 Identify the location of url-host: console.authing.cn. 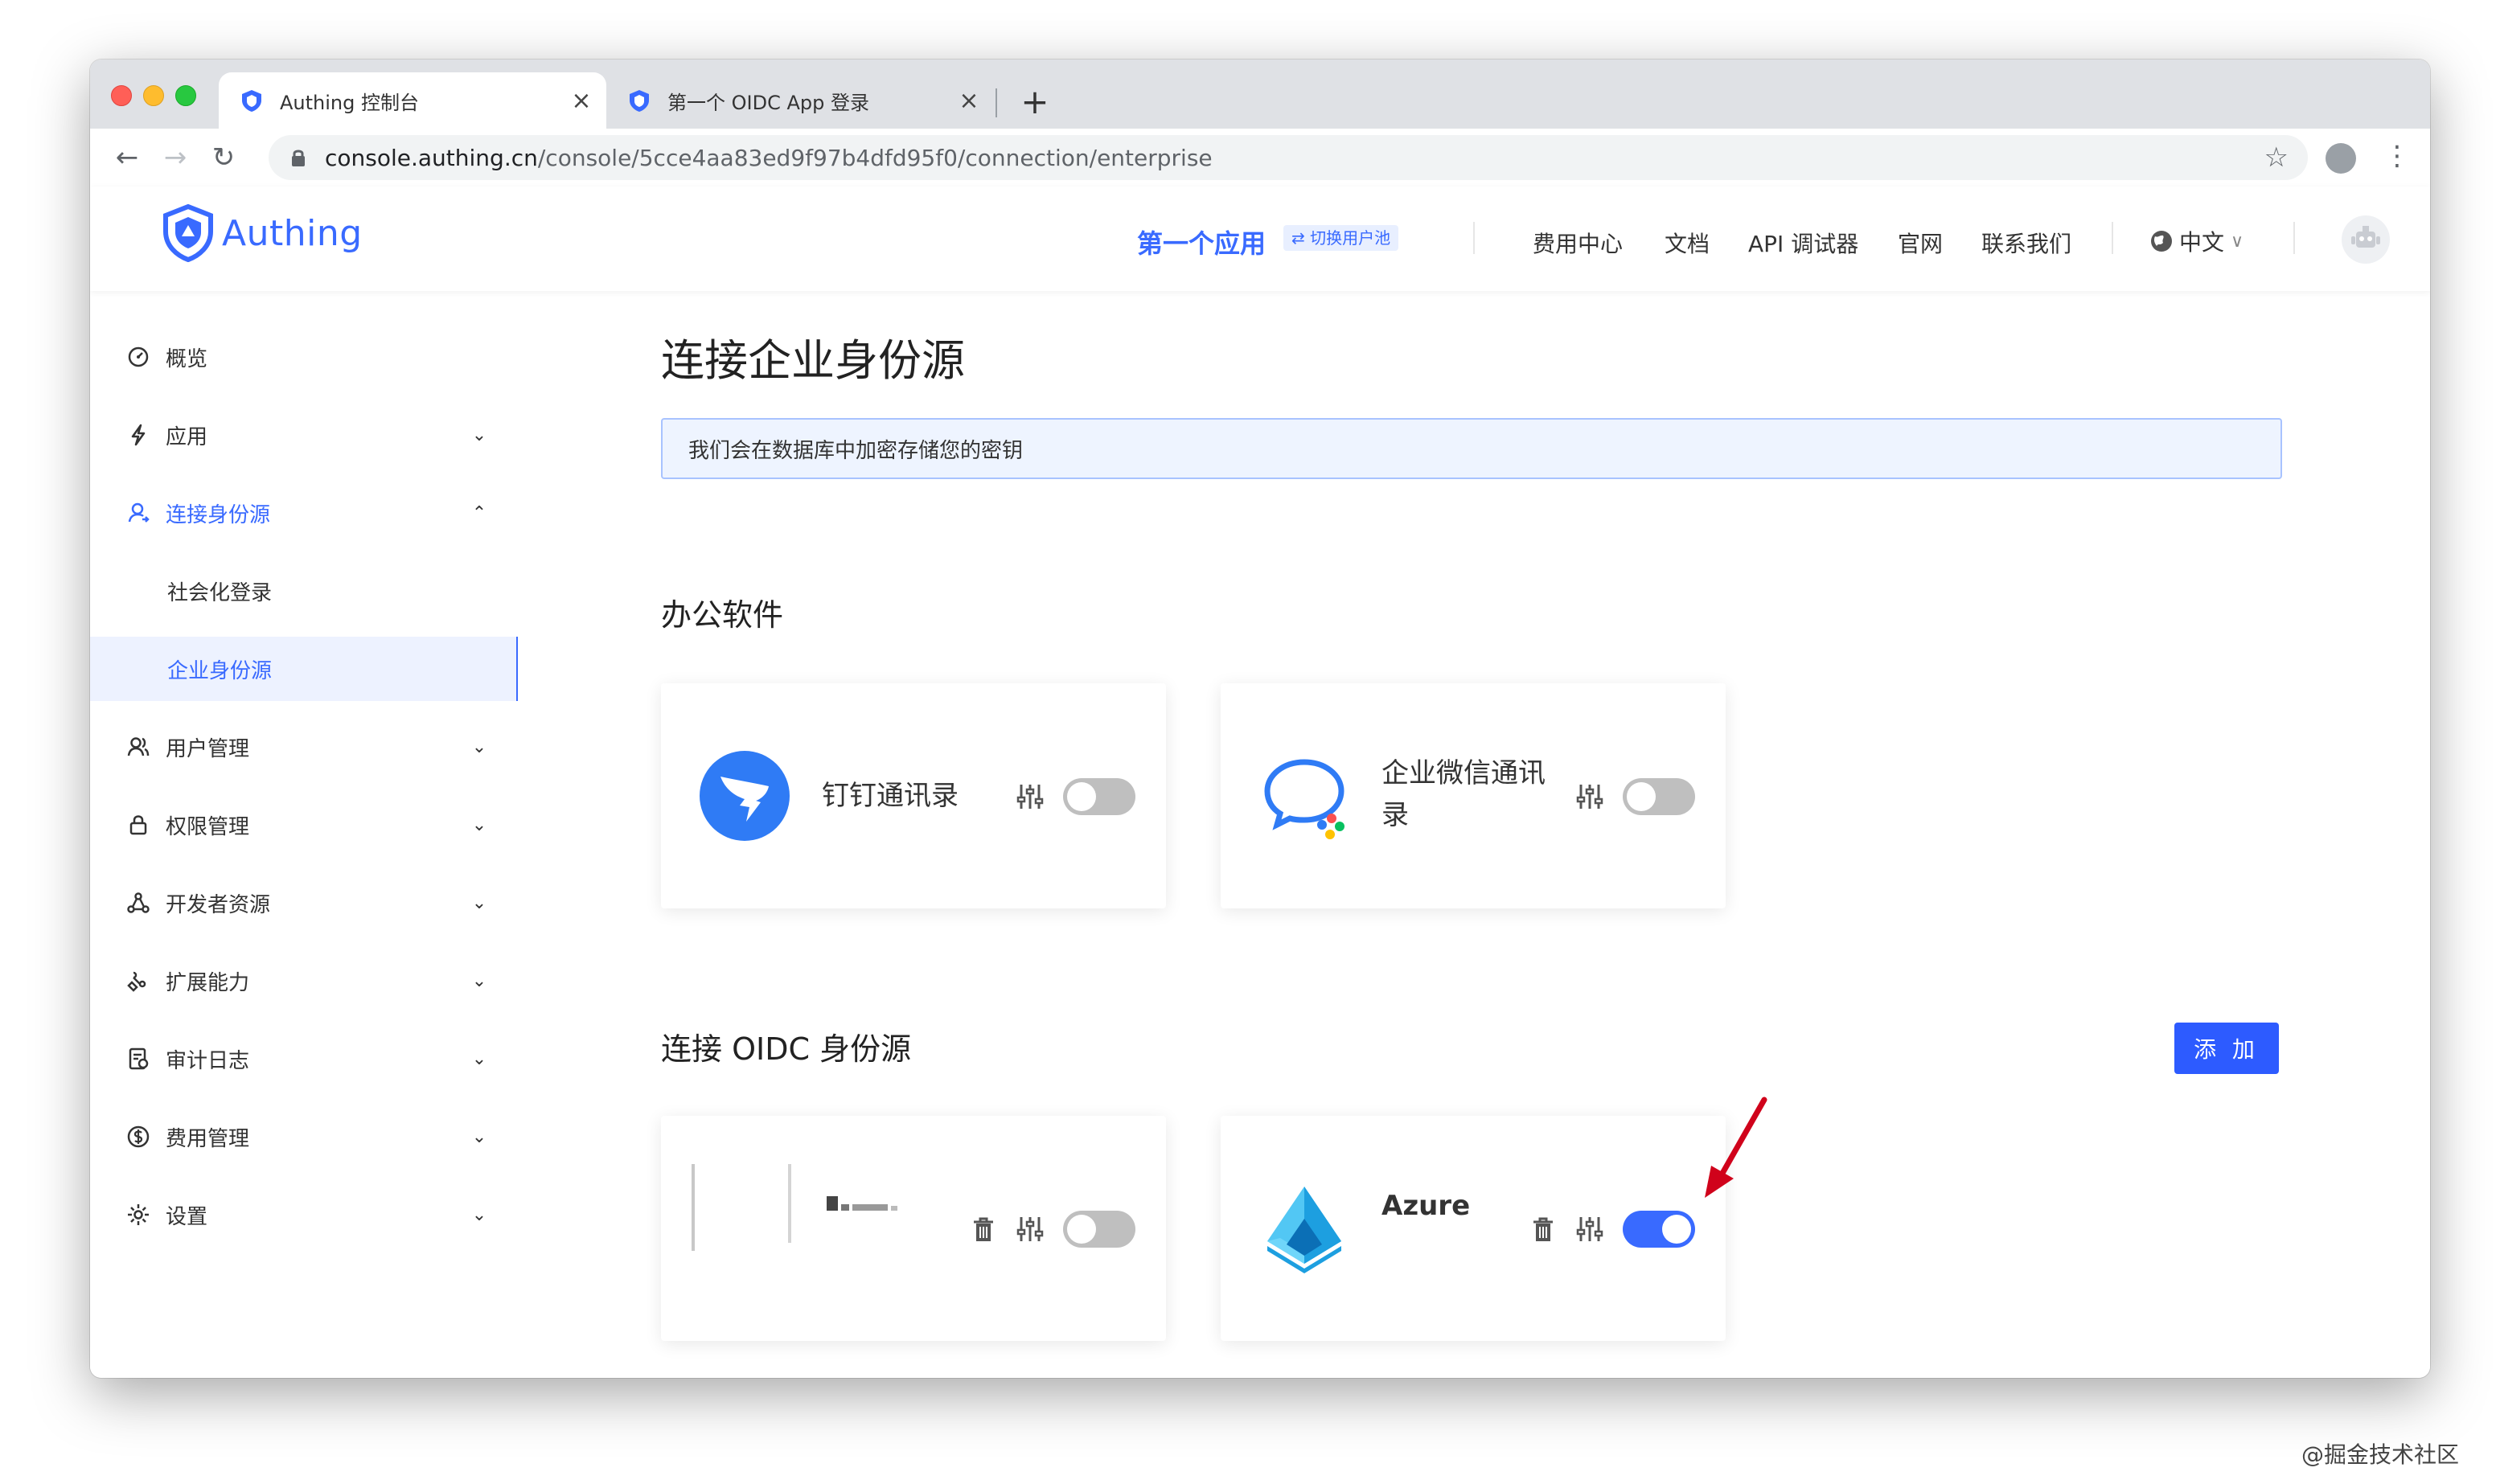
(431, 157).